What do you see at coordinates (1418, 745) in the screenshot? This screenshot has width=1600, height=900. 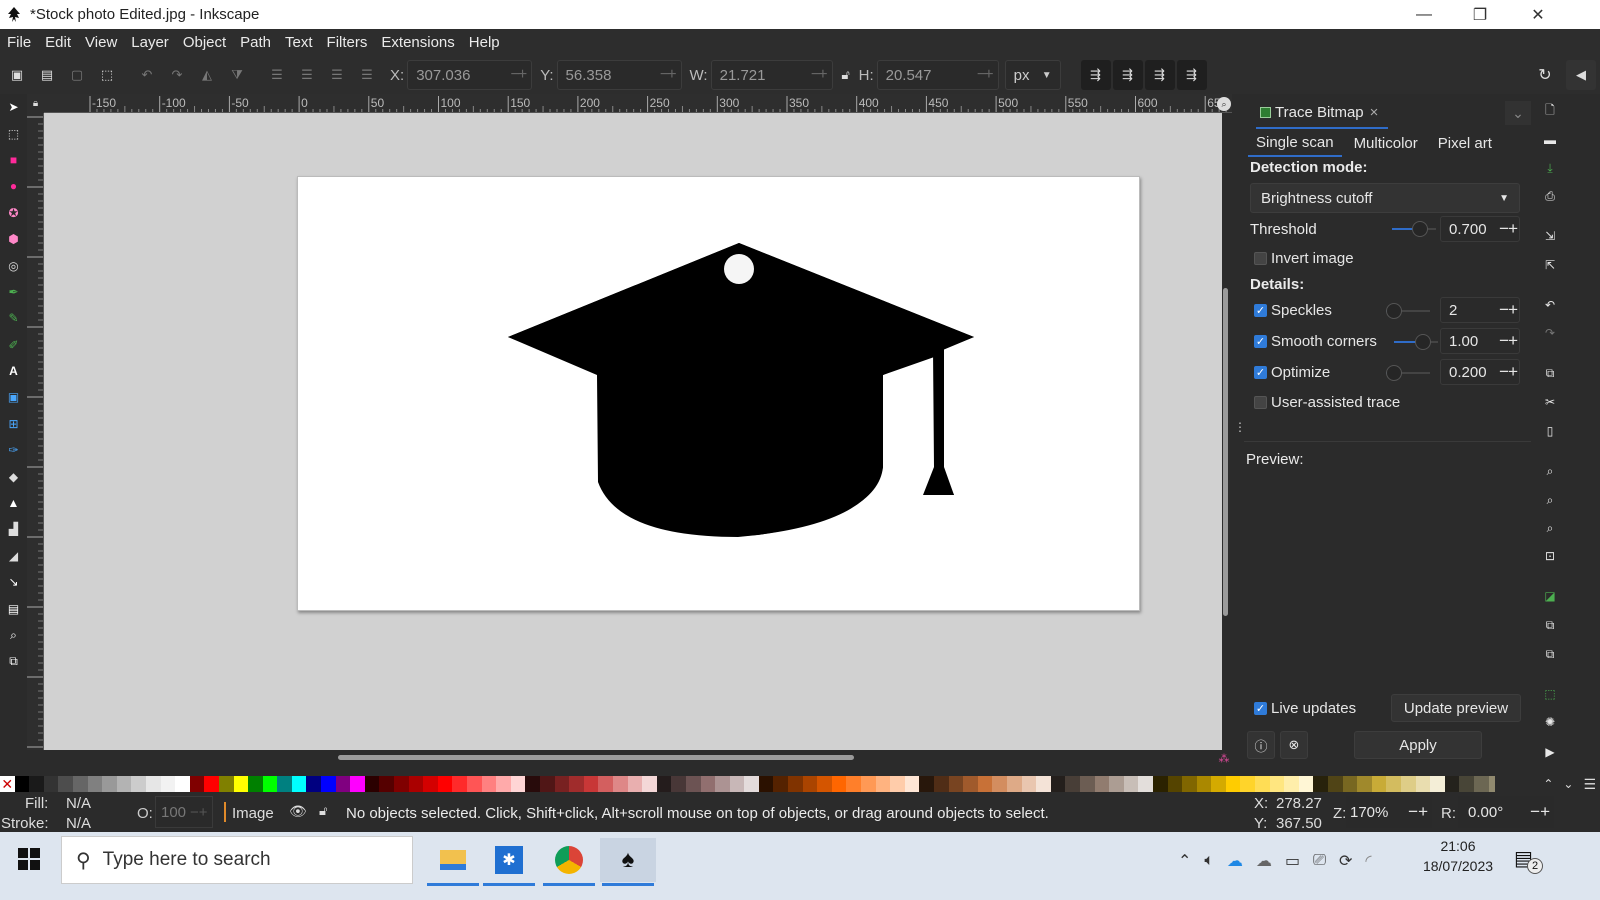 I see `apply-button: Apply` at bounding box center [1418, 745].